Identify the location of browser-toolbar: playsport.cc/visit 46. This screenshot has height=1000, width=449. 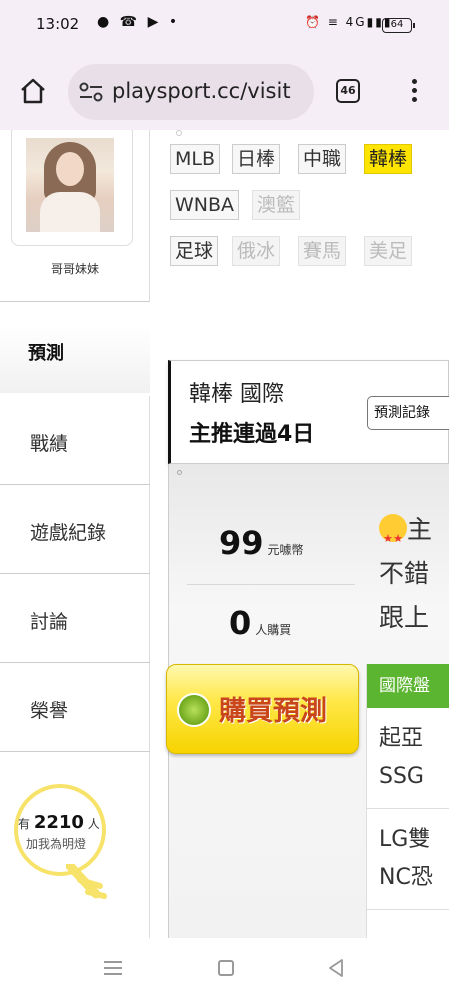
(224, 91).